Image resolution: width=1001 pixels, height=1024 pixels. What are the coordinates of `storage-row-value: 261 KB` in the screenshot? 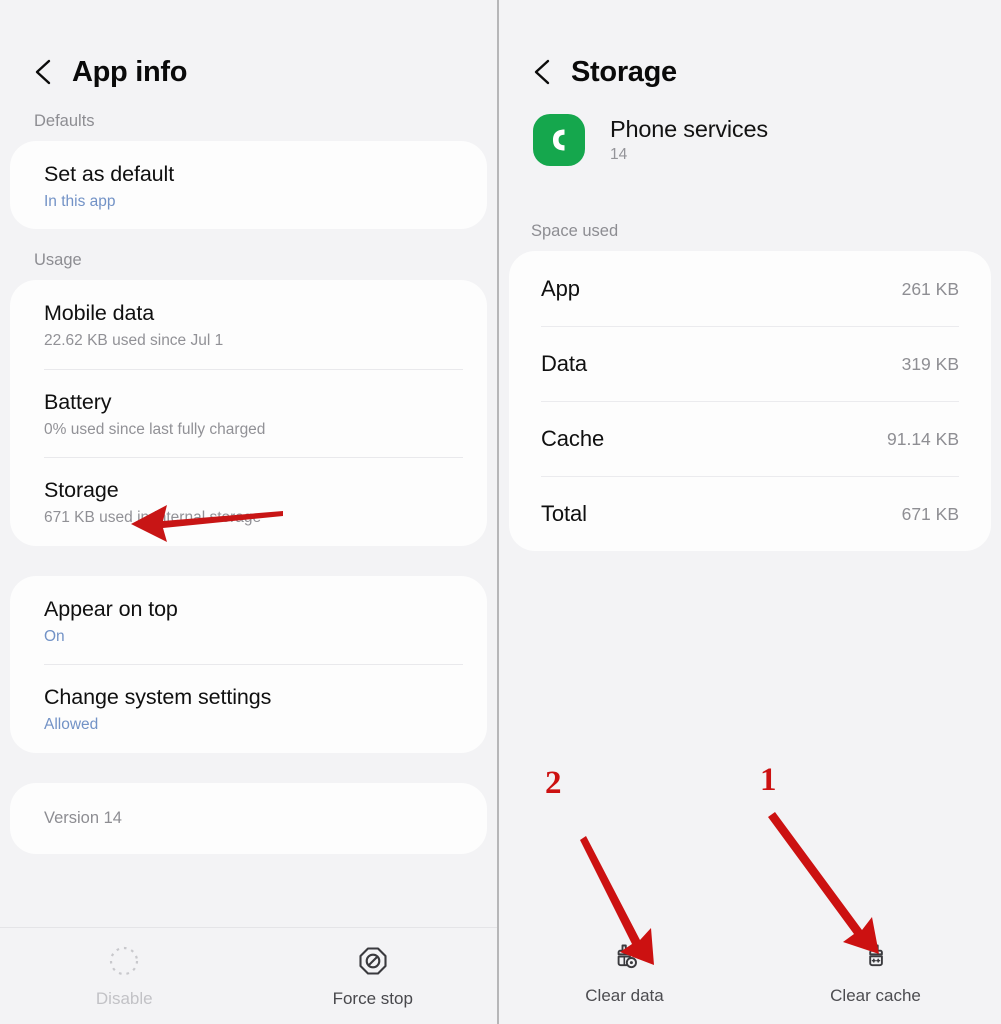 It's located at (930, 288).